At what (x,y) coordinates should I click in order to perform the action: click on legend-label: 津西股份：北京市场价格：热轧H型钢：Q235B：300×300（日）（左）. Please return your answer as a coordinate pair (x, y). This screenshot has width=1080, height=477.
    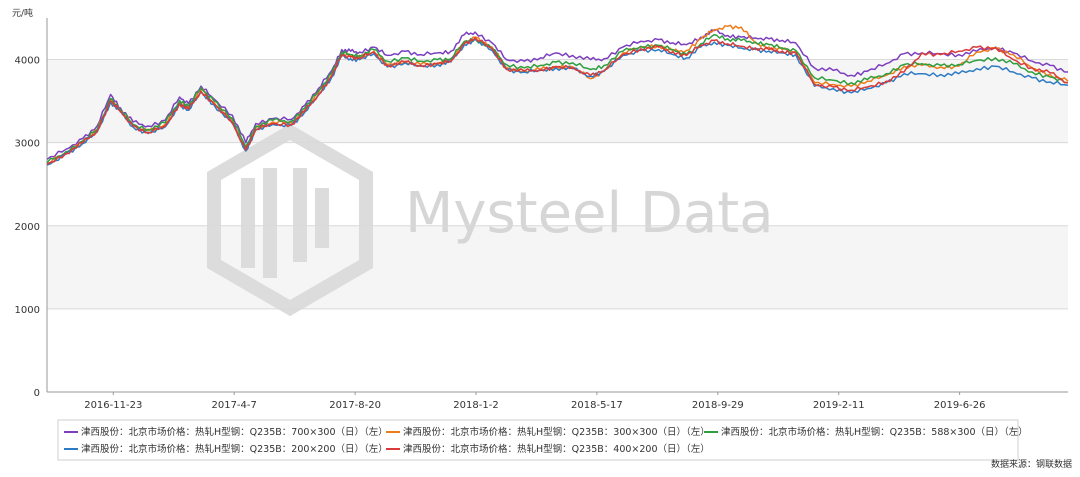
    Looking at the image, I should click on (556, 432).